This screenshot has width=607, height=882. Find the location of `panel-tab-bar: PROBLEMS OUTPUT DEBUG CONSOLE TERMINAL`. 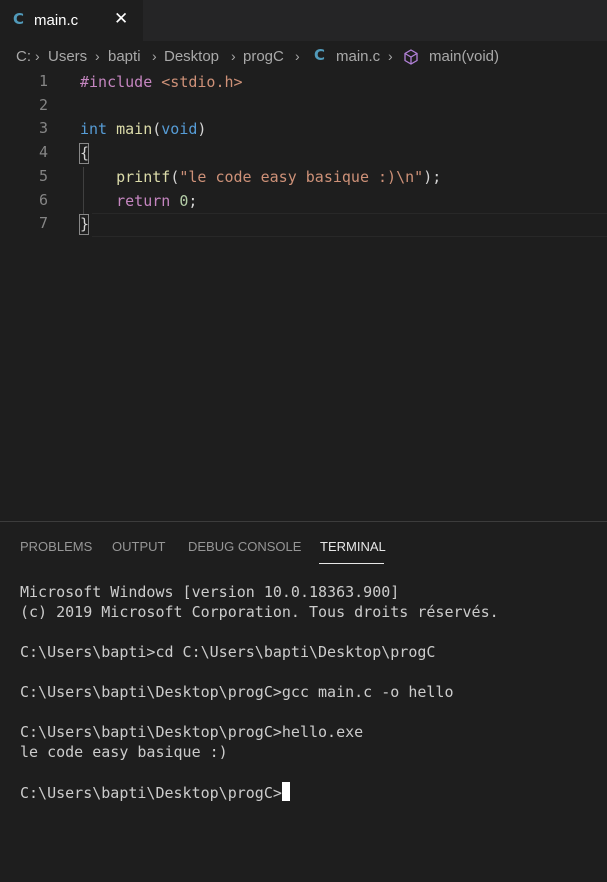

panel-tab-bar: PROBLEMS OUTPUT DEBUG CONSOLE TERMINAL is located at coordinates (303, 544).